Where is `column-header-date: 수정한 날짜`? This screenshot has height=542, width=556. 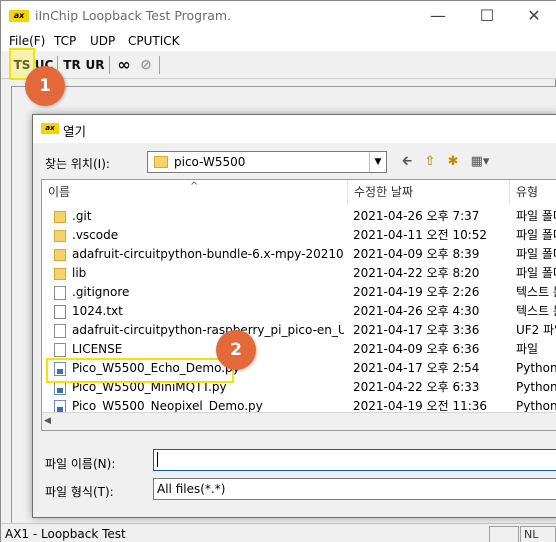 column-header-date: 수정한 날짜 is located at coordinates (429, 192).